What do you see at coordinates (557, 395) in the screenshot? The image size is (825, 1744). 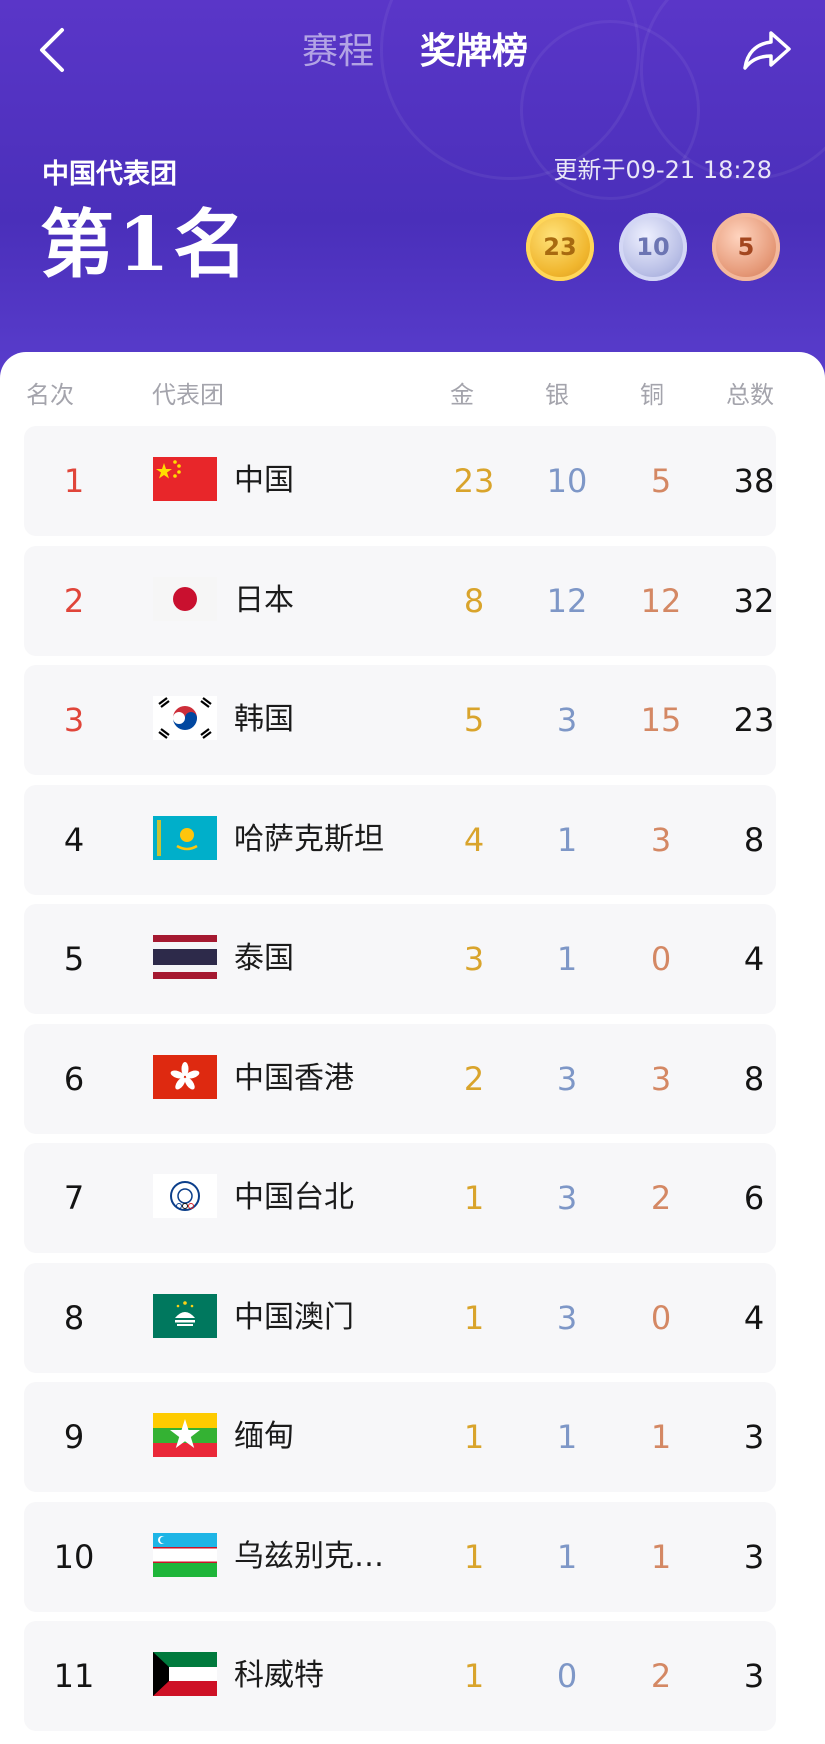 I see `column-header-silver: 银` at bounding box center [557, 395].